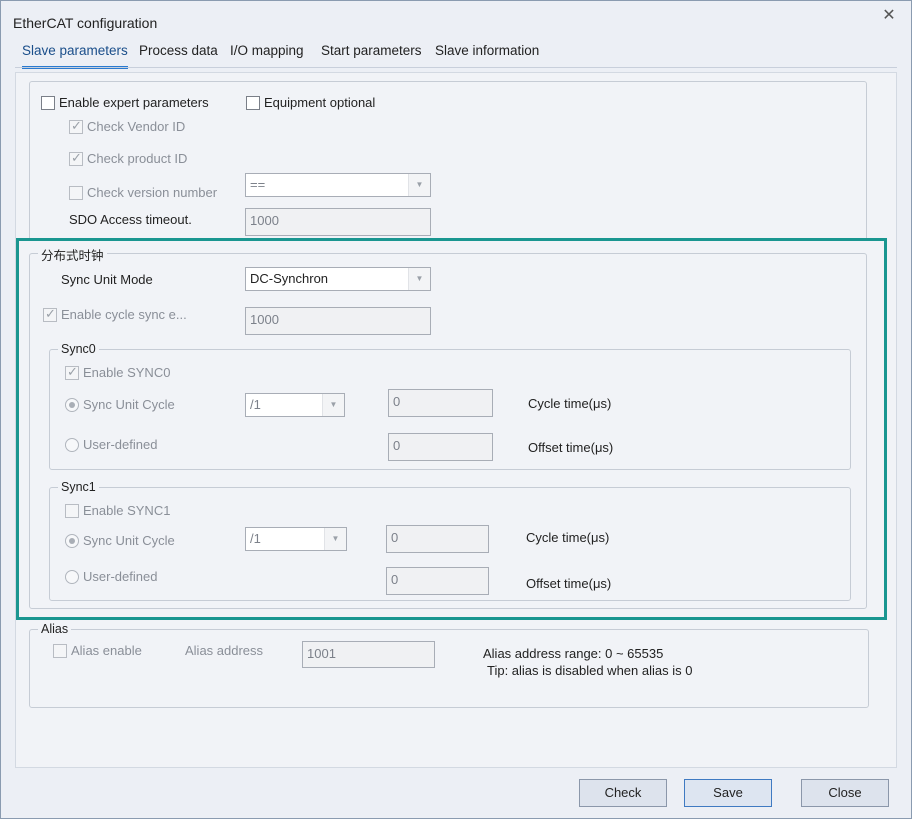 The image size is (912, 819). I want to click on alias-address-field: 1001, so click(368, 654).